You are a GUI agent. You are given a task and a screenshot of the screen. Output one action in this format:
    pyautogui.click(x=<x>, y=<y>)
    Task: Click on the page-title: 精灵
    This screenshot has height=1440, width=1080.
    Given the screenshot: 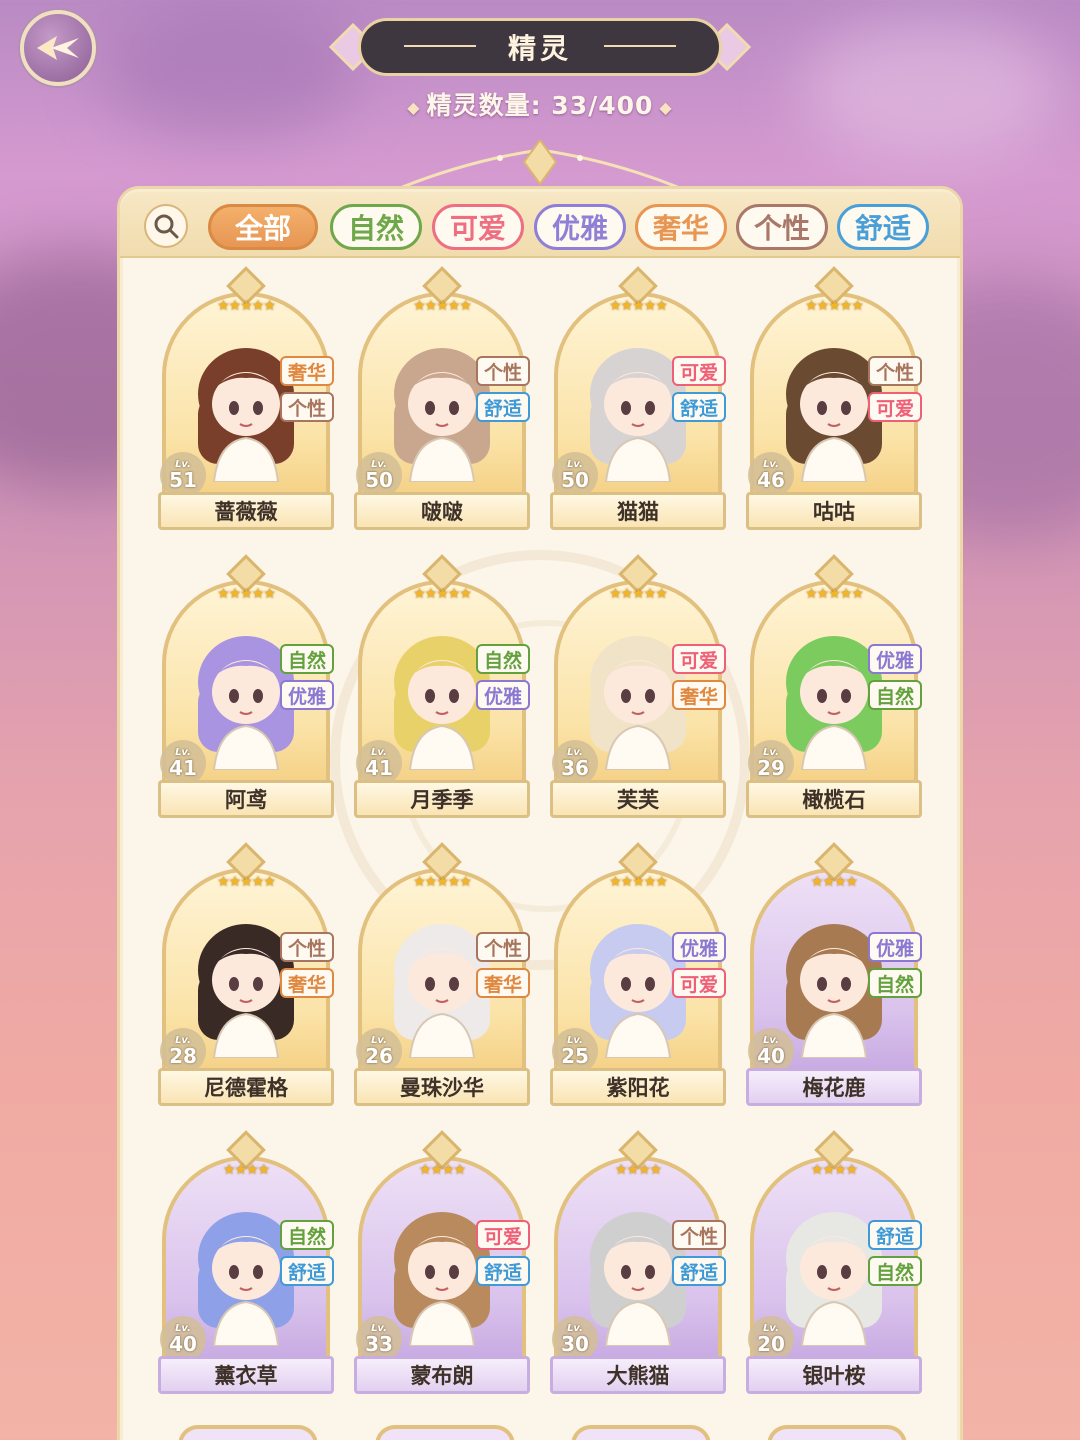 What is the action you would take?
    pyautogui.click(x=540, y=47)
    